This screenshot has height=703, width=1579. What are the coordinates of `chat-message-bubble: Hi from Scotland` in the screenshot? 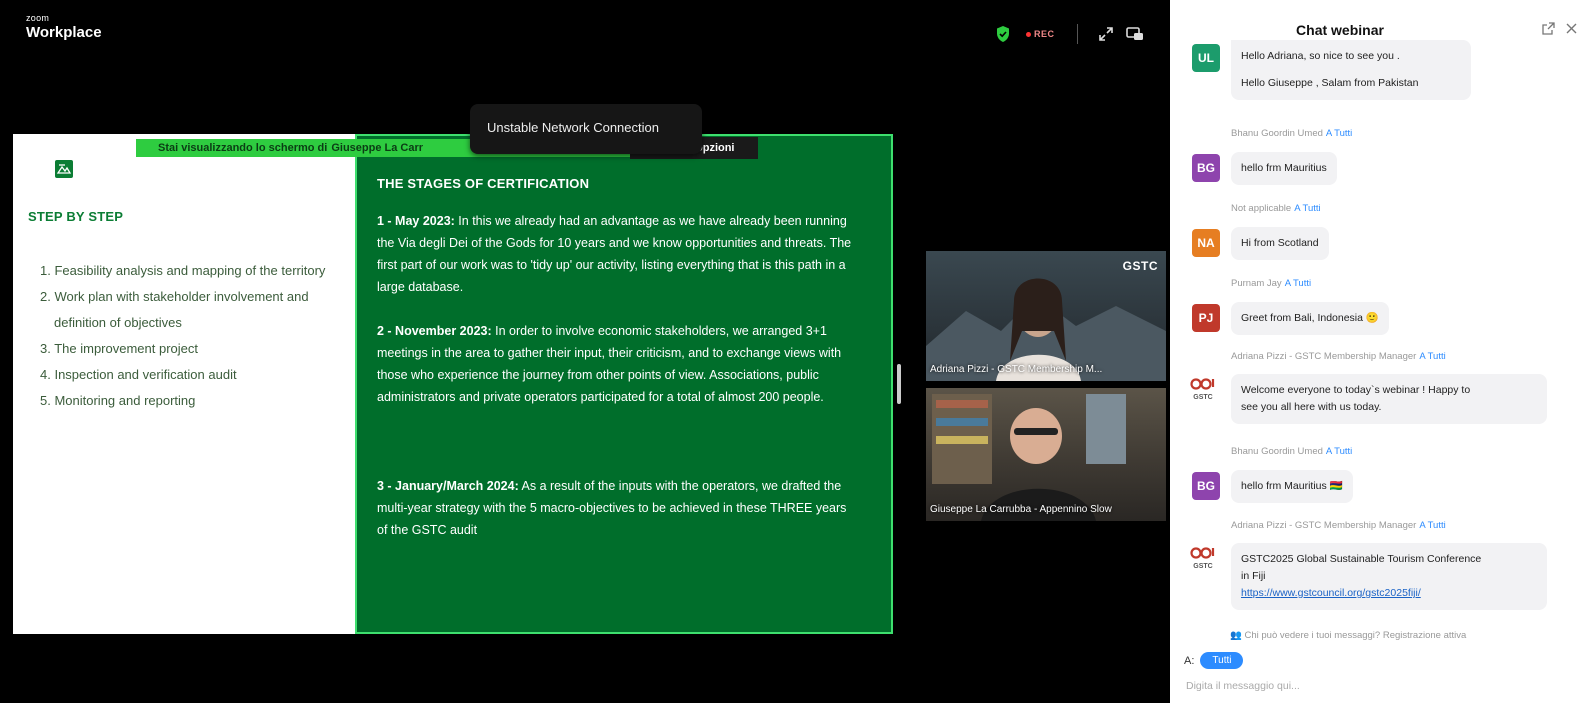 It's located at (1280, 243).